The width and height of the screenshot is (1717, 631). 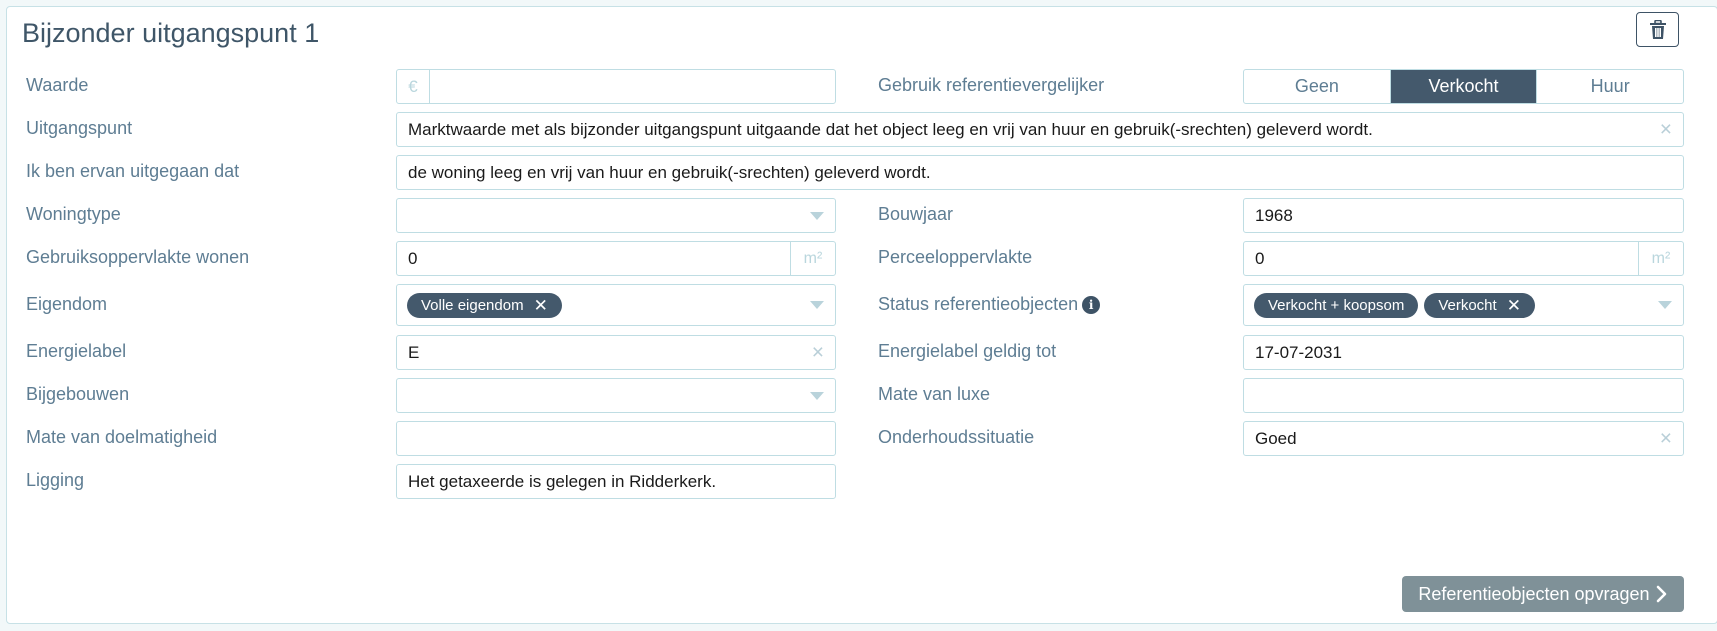 I want to click on onderhoud-label: Onderhoudssituatie, so click(x=956, y=437).